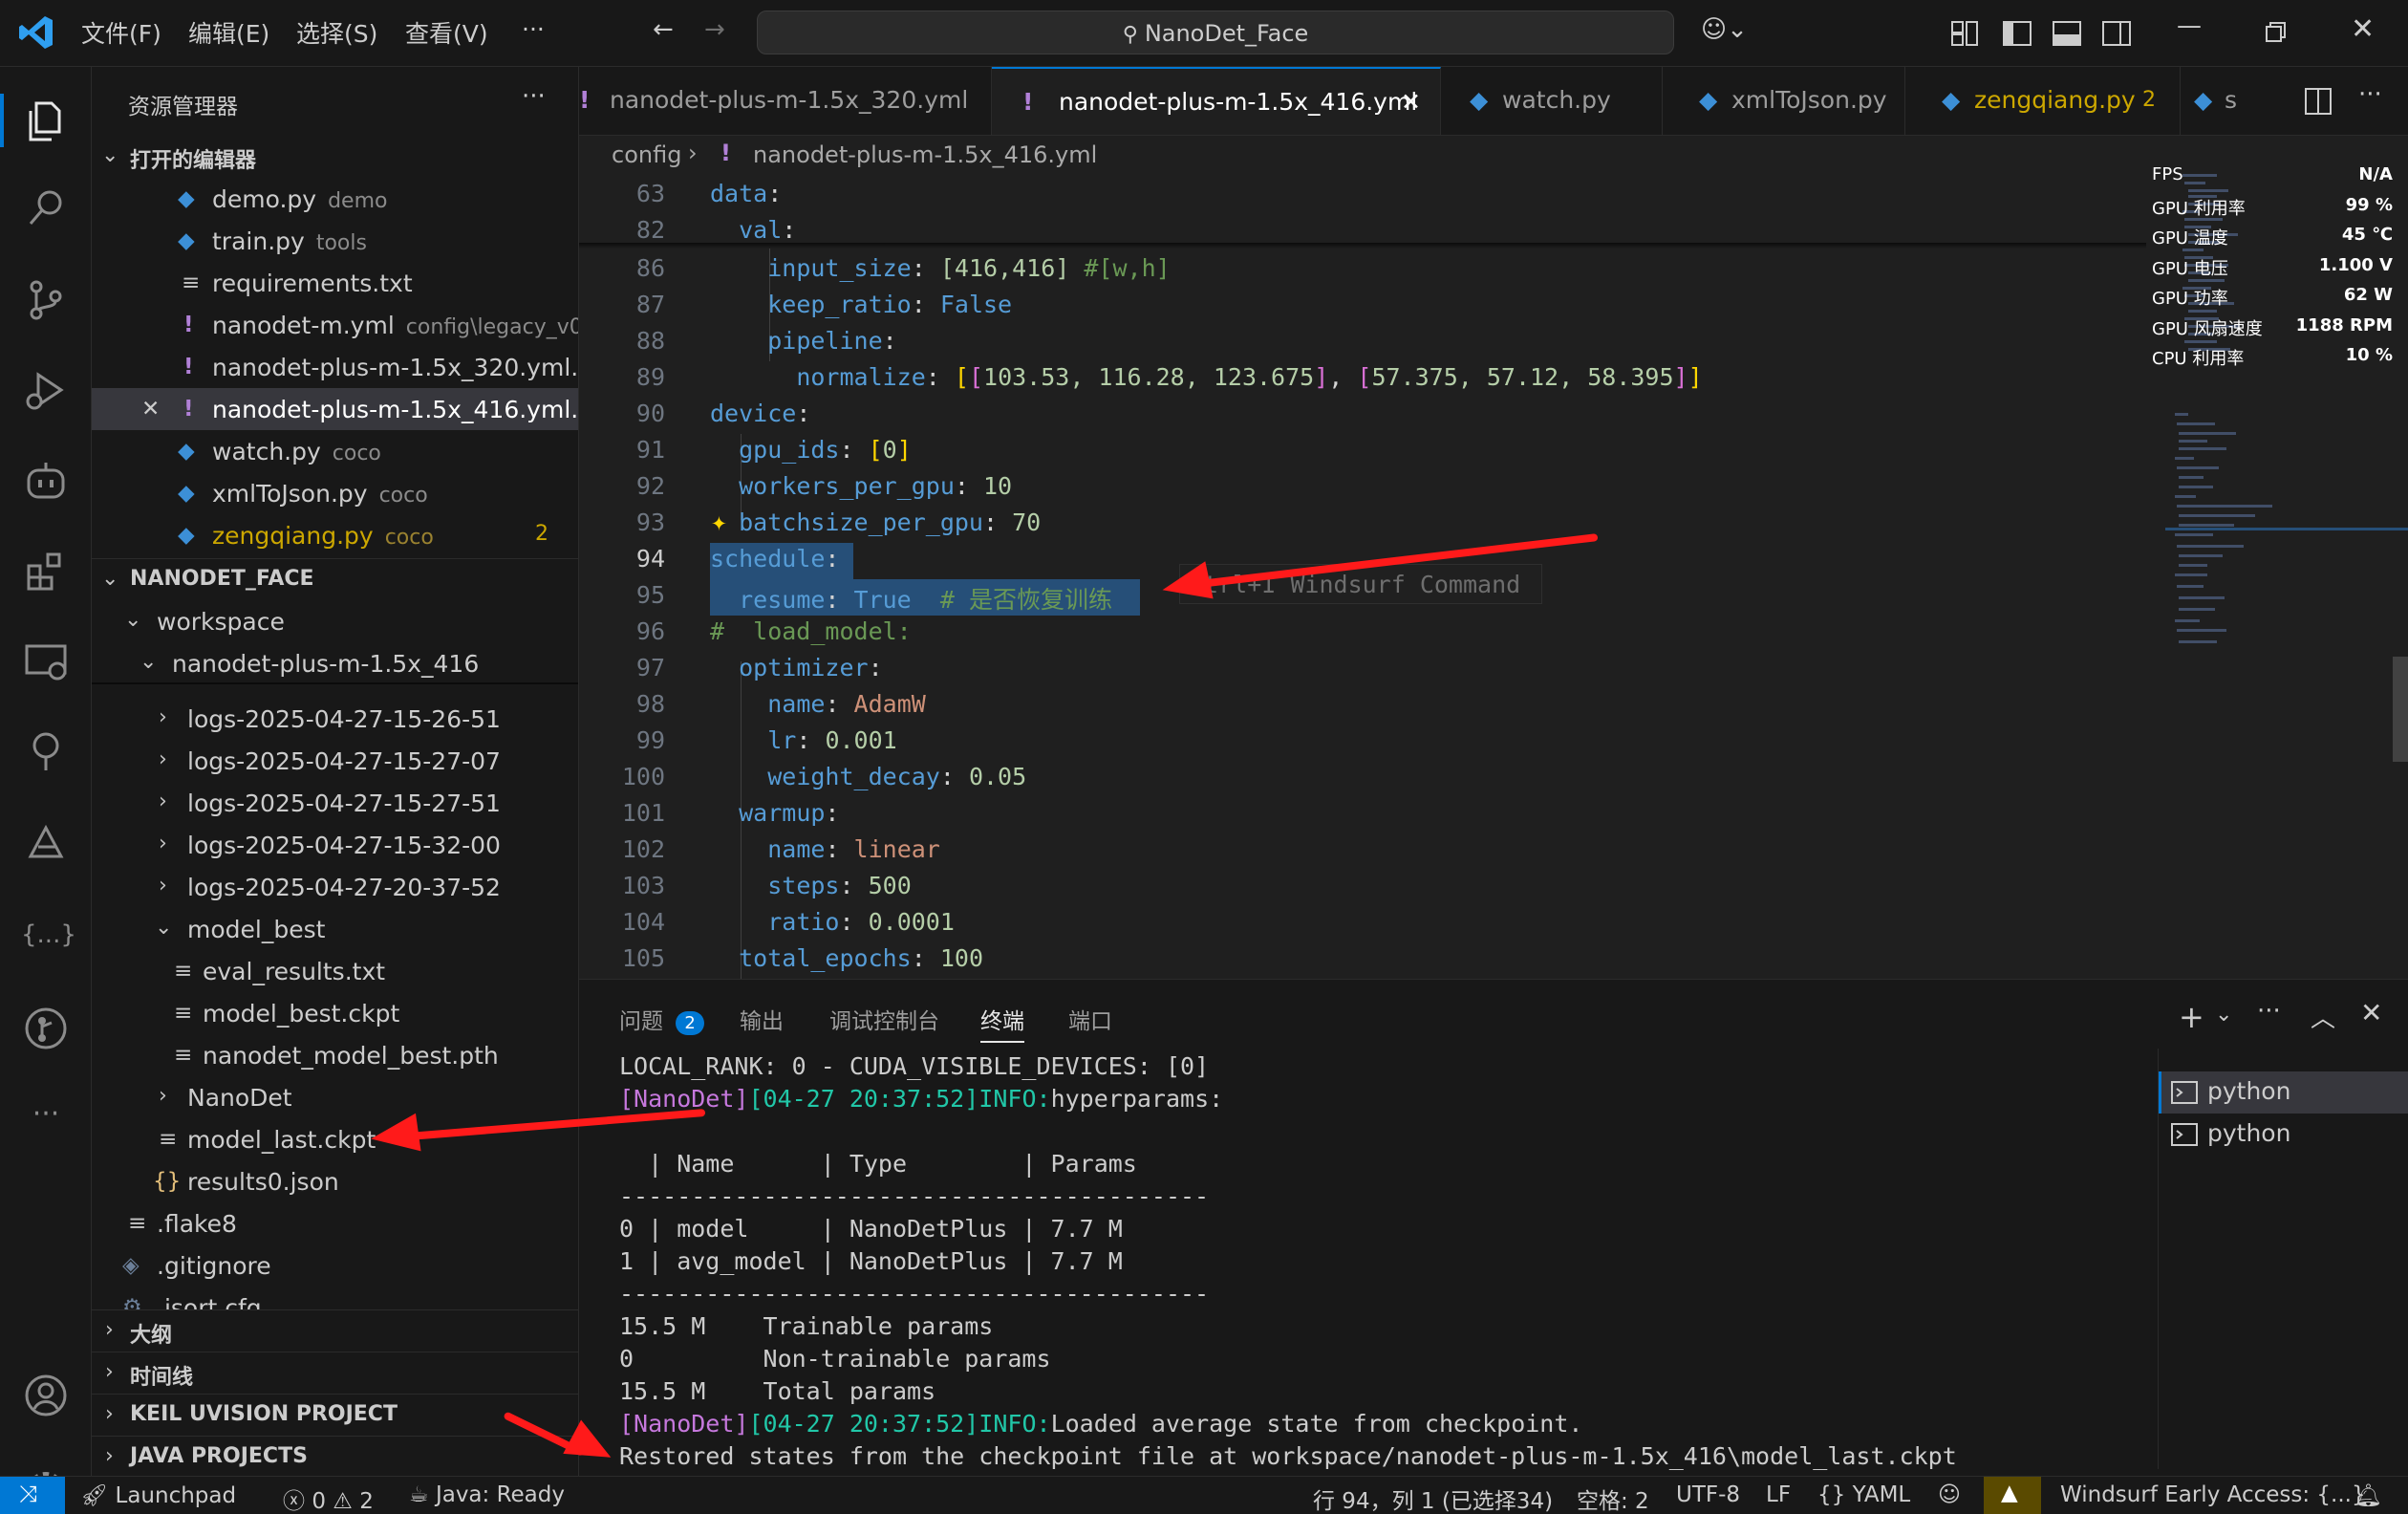  I want to click on encoding: UTF-8, so click(1708, 1494).